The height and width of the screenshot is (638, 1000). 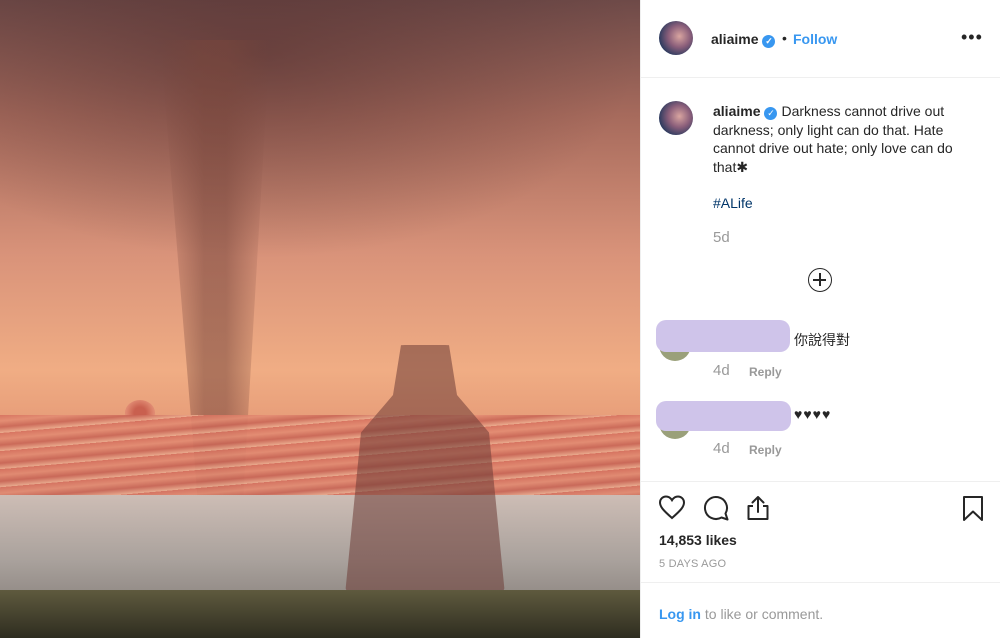 What do you see at coordinates (815, 39) in the screenshot?
I see `follow-button: Follow` at bounding box center [815, 39].